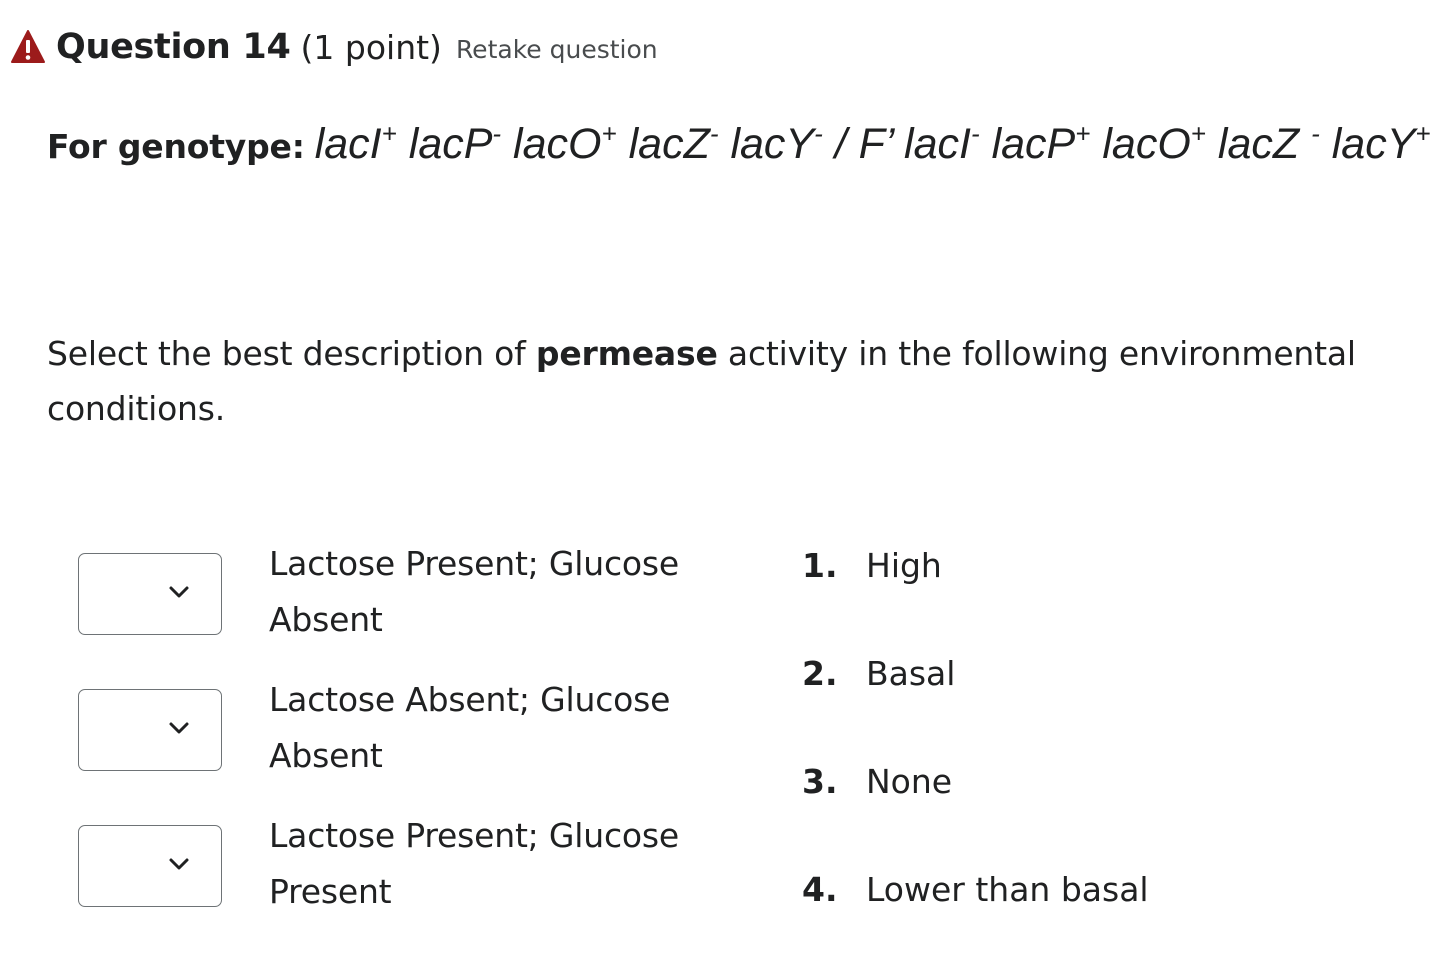 The height and width of the screenshot is (980, 1456). I want to click on choice-item-4: 4. Lower than basal, so click(975, 890).